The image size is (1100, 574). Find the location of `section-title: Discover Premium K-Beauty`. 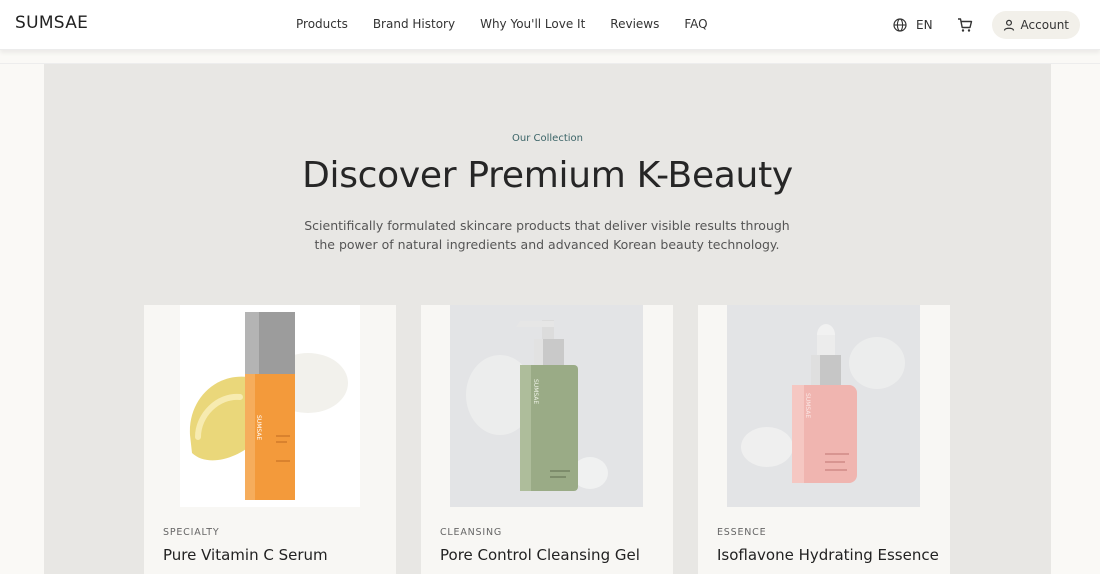

section-title: Discover Premium K-Beauty is located at coordinates (547, 175).